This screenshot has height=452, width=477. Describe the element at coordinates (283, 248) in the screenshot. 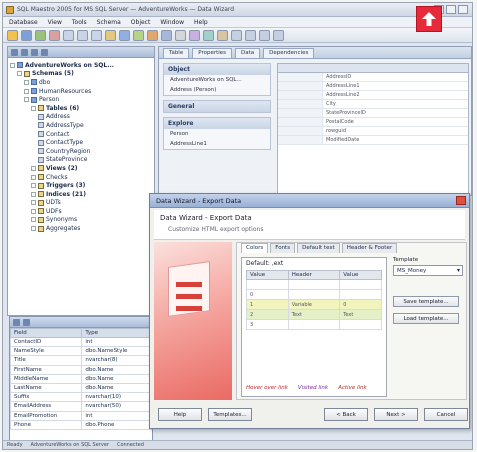

I see `tab-fonts: Fonts` at that location.